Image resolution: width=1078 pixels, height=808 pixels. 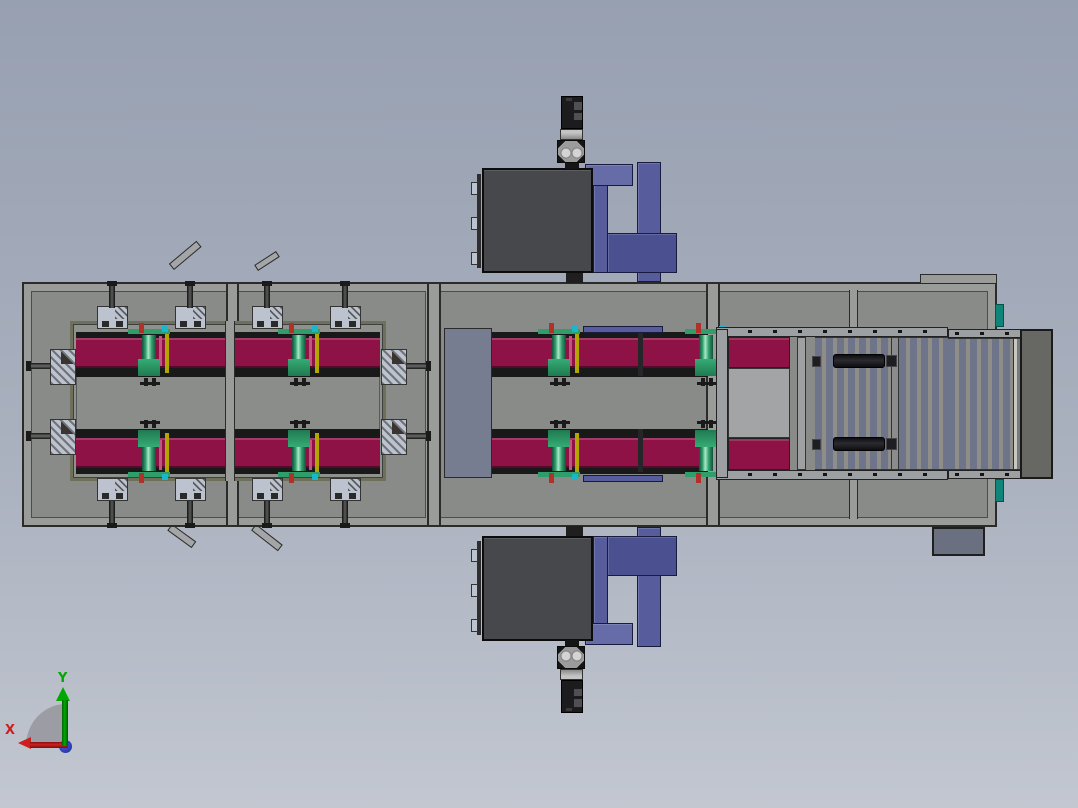 I want to click on roller-bed-extension, so click(x=980, y=404).